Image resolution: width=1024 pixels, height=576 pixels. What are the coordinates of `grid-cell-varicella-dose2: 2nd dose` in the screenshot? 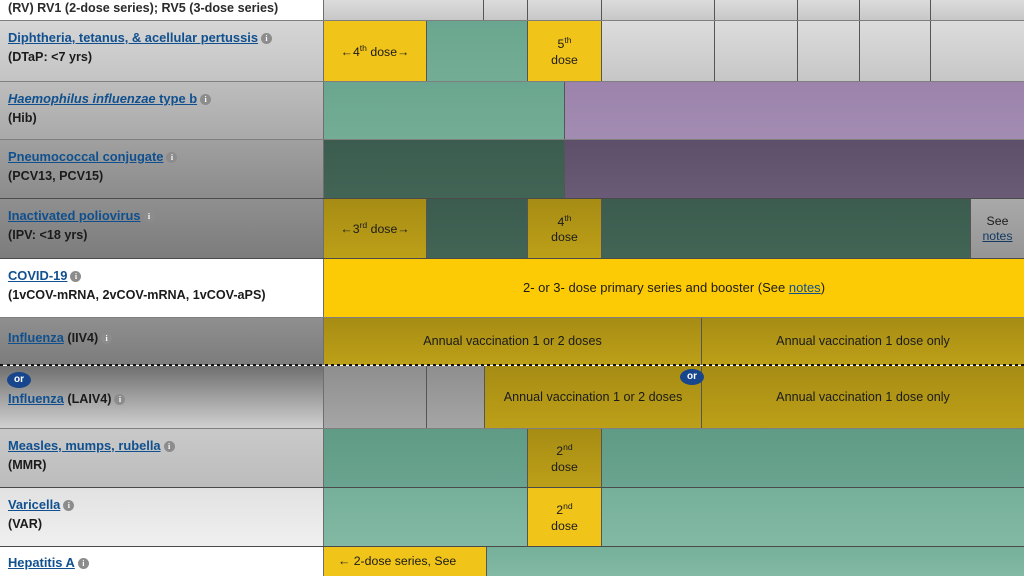 It's located at (565, 517).